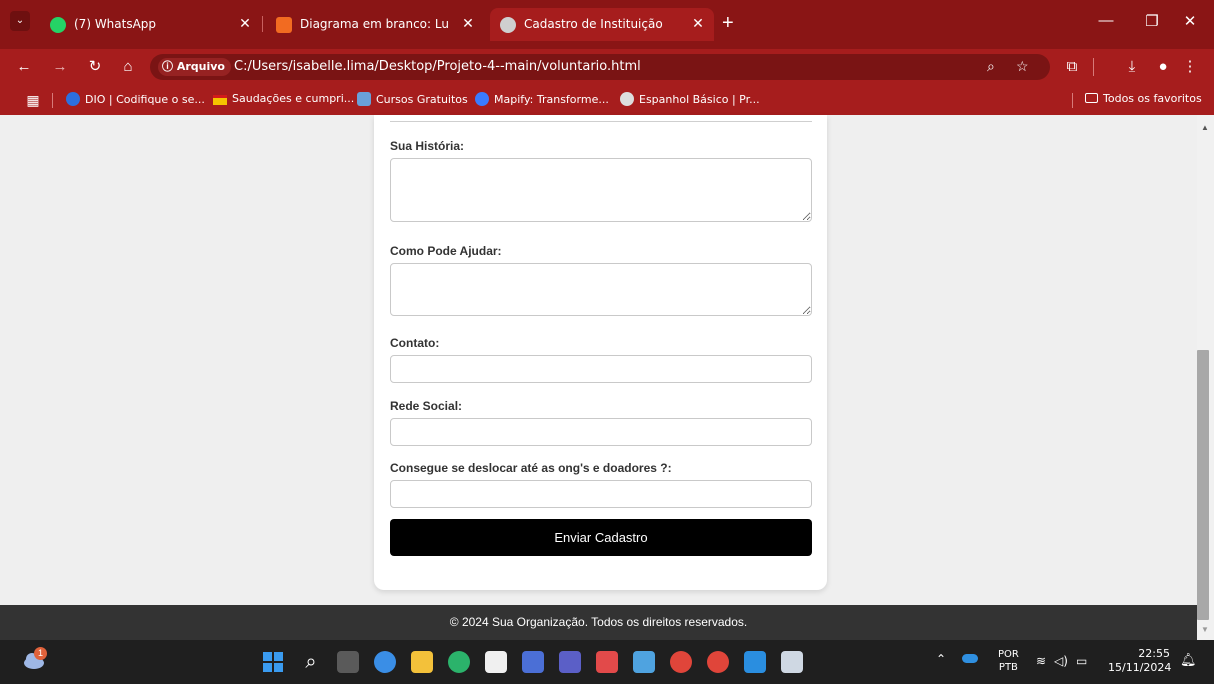 Image resolution: width=1214 pixels, height=684 pixels. I want to click on historia-label: Sua História:, so click(427, 146).